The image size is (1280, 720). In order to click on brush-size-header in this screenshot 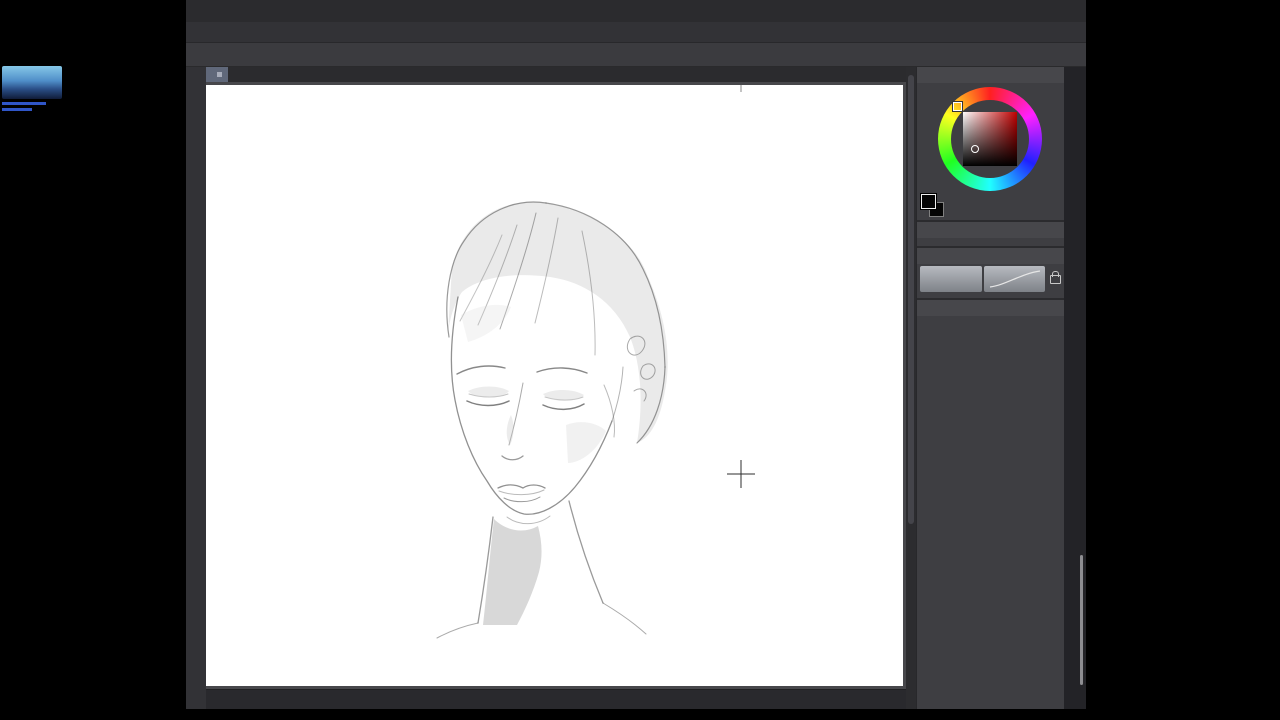, I will do `click(990, 308)`.